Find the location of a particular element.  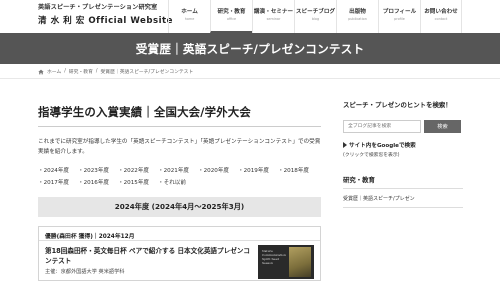

photo-caption: Nature Communication Spirit Seed Season is located at coordinates (274, 257).